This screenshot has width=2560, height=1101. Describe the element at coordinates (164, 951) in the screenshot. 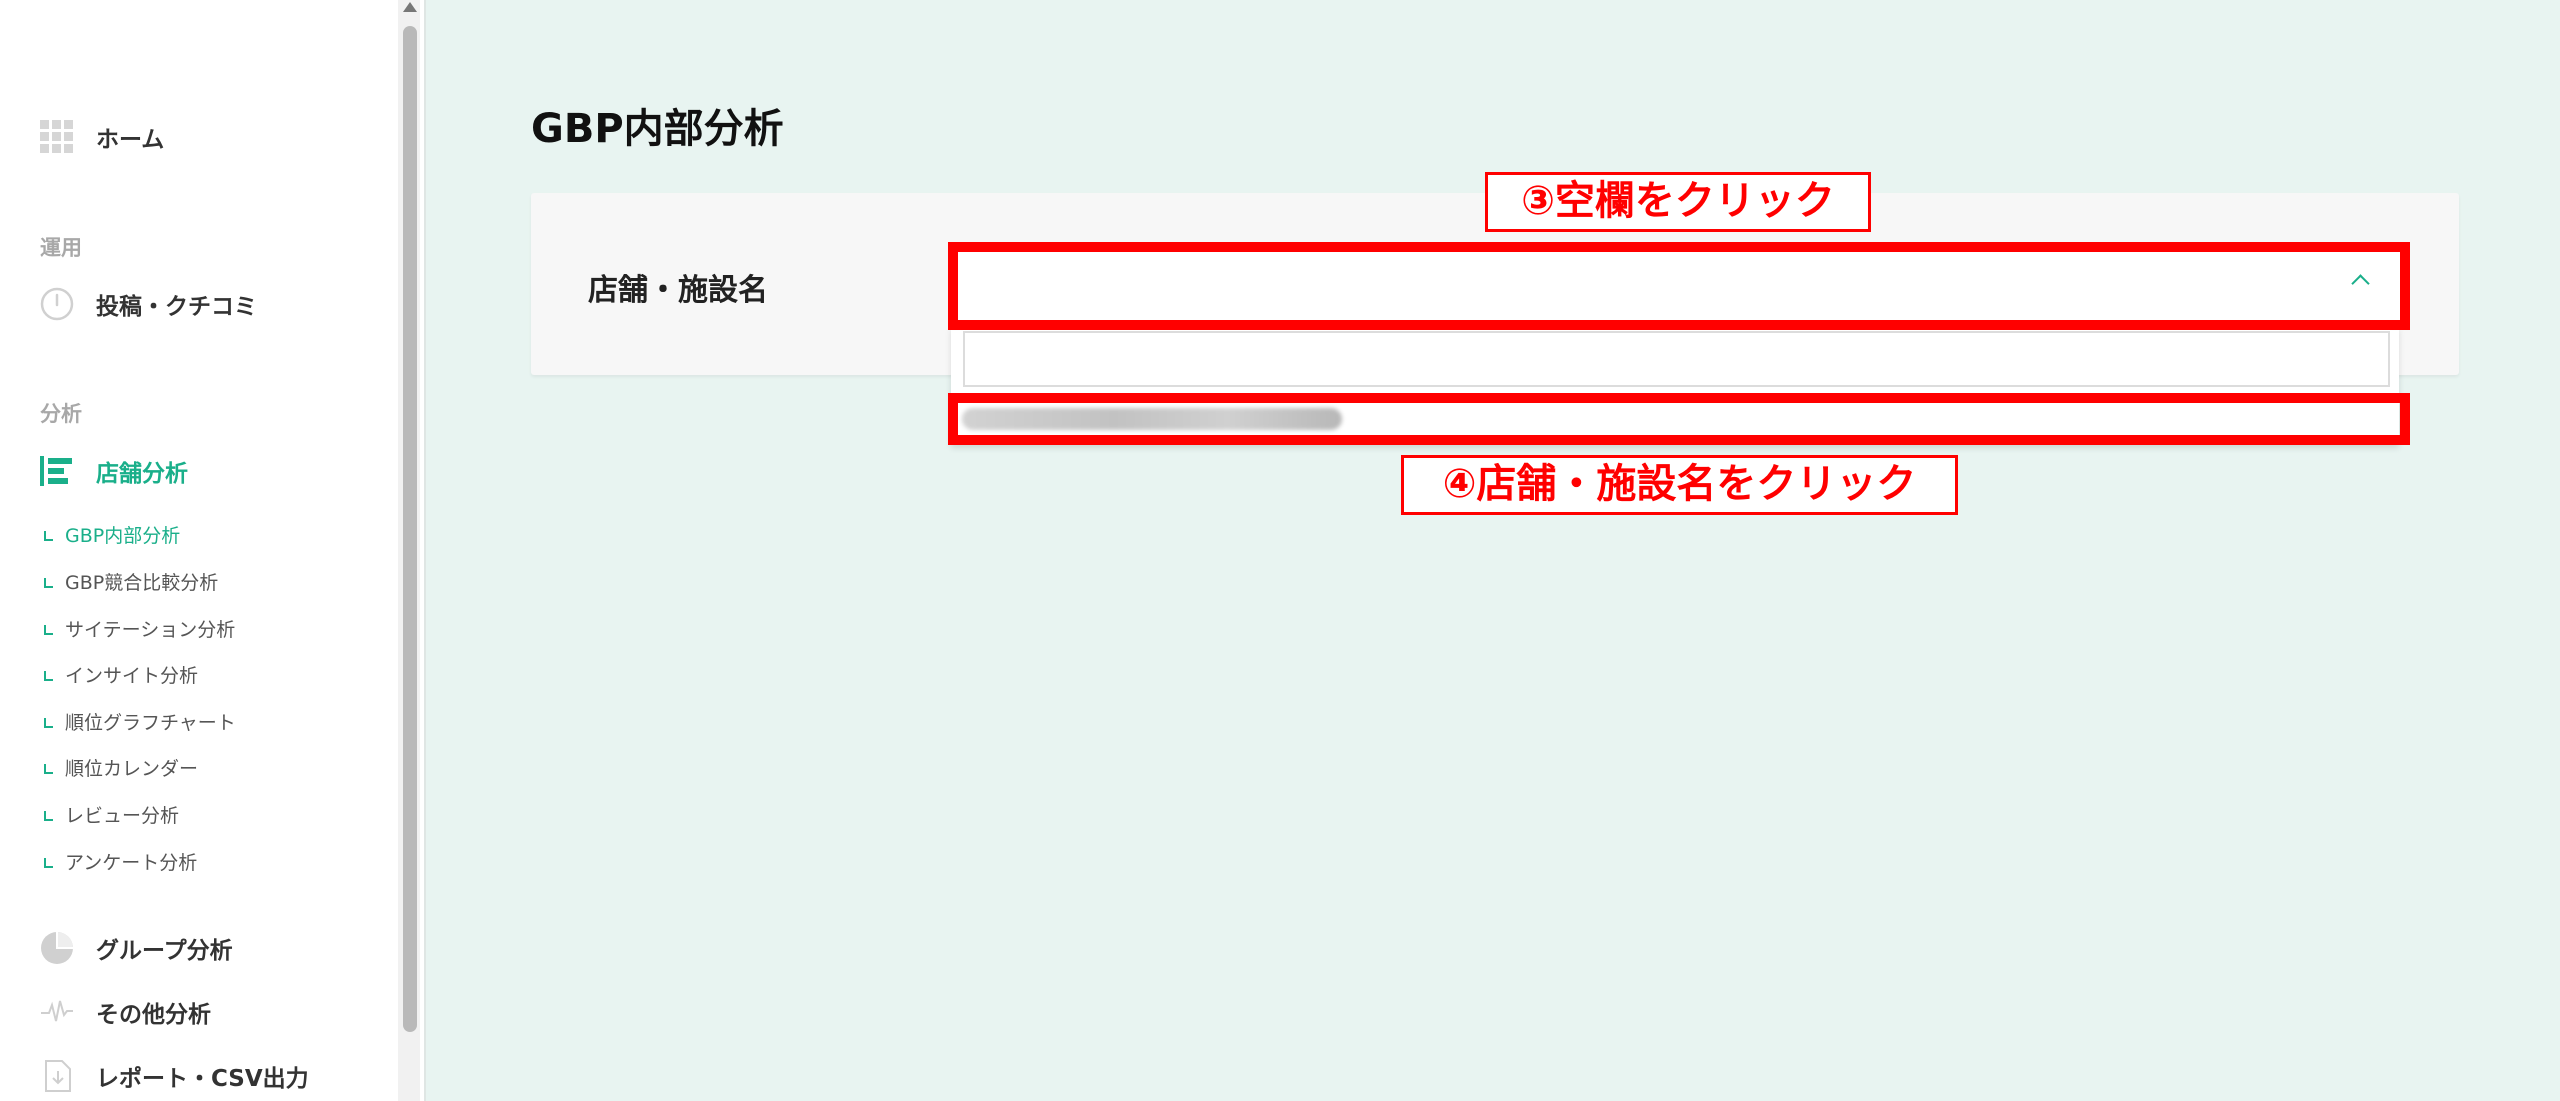

I see `nav-group-label: グループ分析` at that location.